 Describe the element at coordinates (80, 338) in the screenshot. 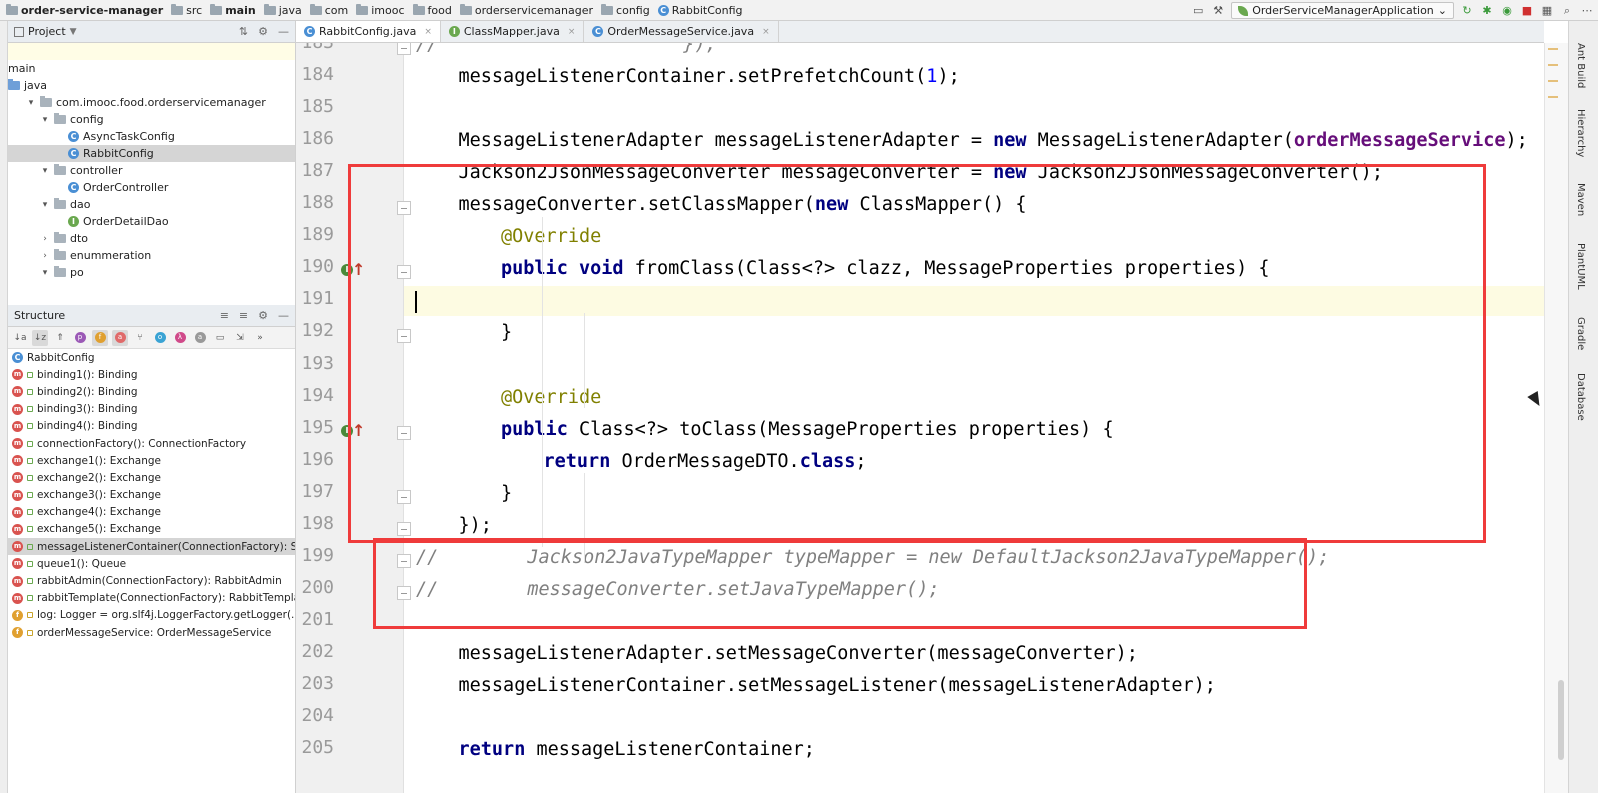

I see `show-properties-icon: p` at that location.